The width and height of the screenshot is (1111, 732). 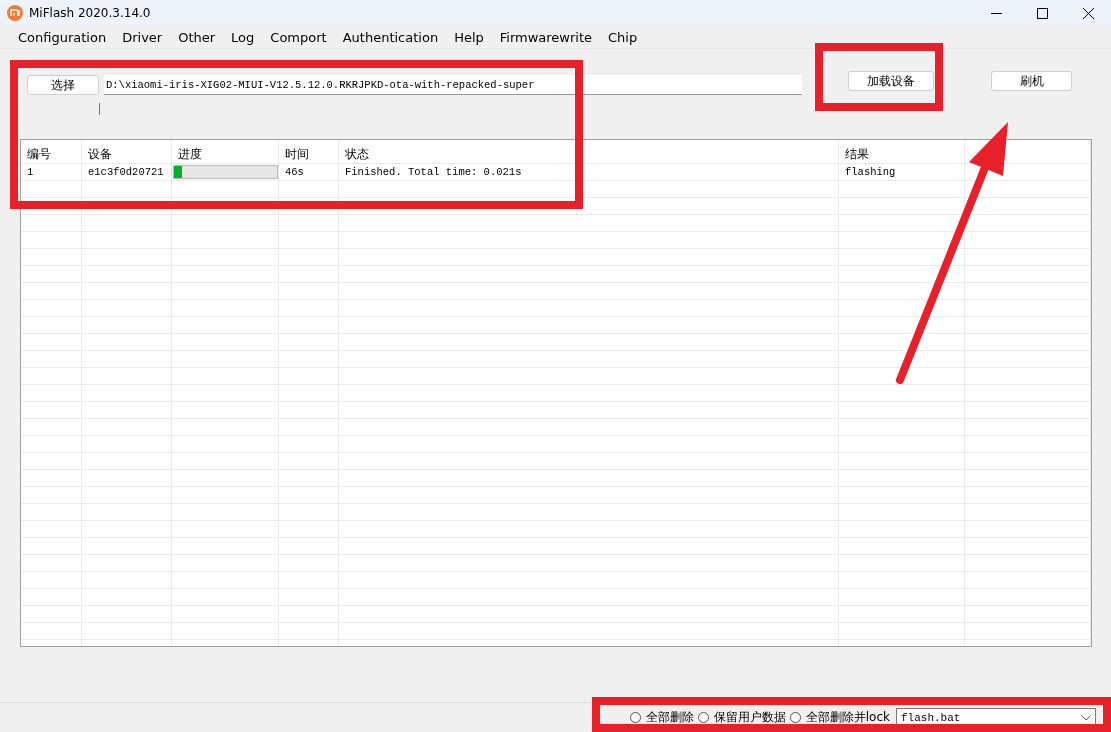 What do you see at coordinates (390, 37) in the screenshot?
I see `menu-item: Authentication` at bounding box center [390, 37].